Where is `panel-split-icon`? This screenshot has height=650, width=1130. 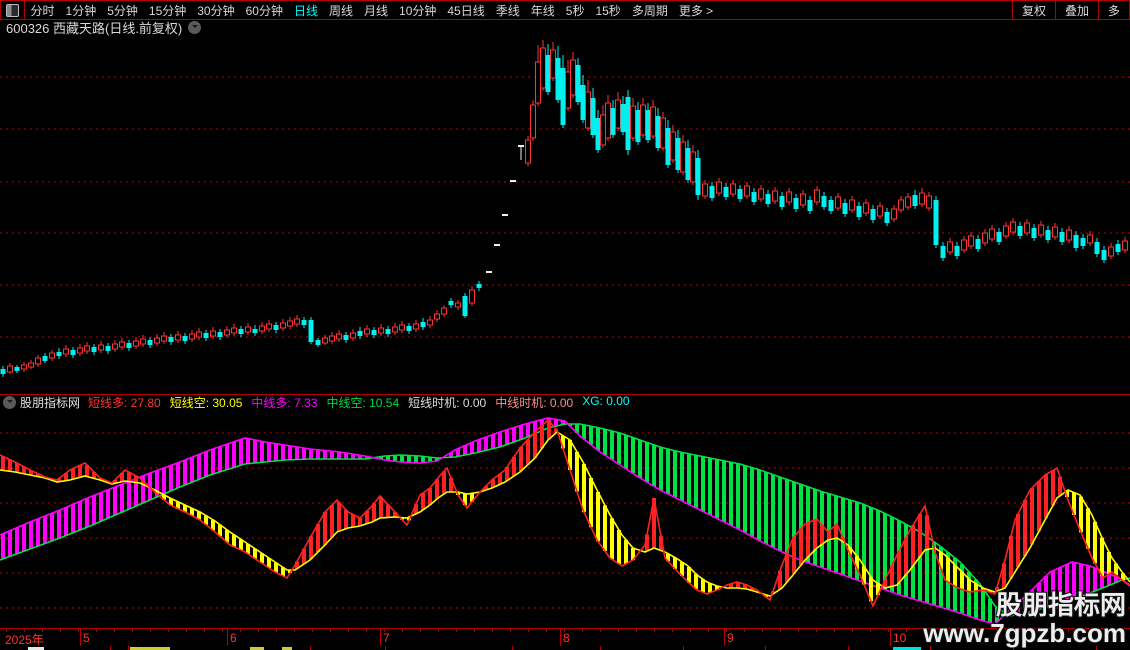
panel-split-icon is located at coordinates (12, 10).